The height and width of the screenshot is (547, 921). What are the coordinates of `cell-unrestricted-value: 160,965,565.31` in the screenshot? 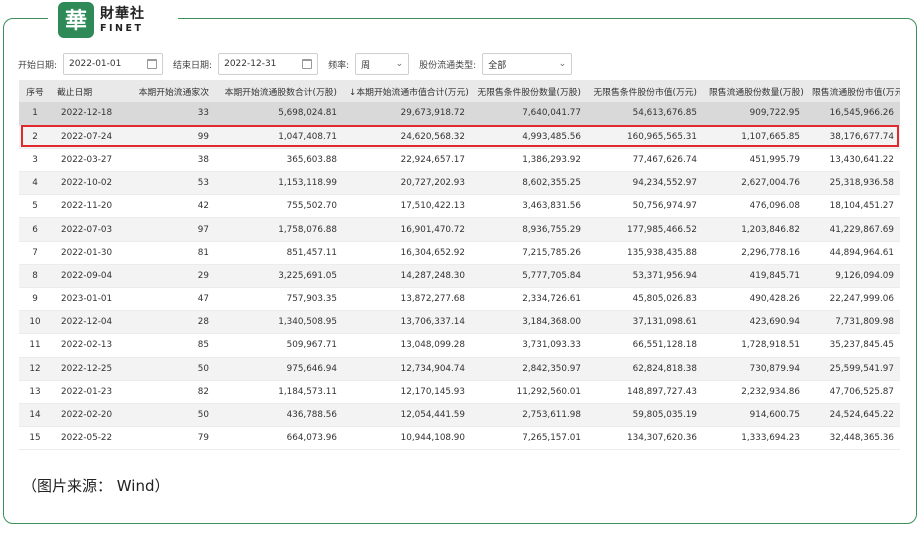 It's located at (645, 137).